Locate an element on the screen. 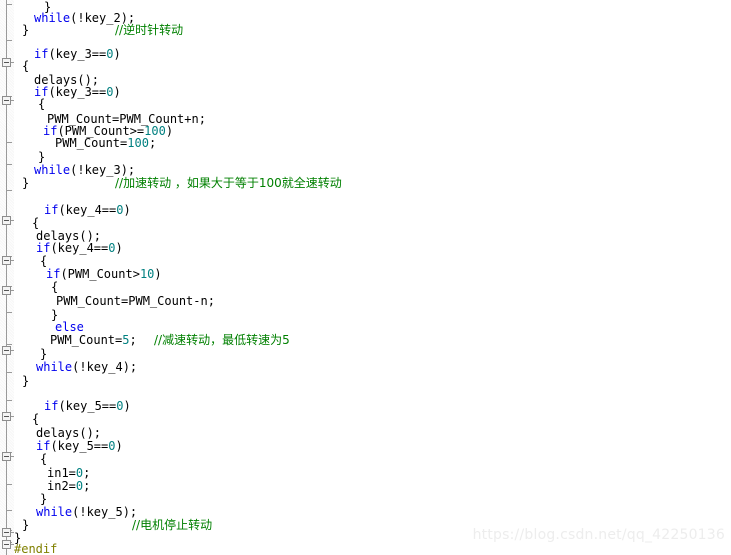 The width and height of the screenshot is (731, 555). fold-hierarchy-line is located at coordinates (6, 277).